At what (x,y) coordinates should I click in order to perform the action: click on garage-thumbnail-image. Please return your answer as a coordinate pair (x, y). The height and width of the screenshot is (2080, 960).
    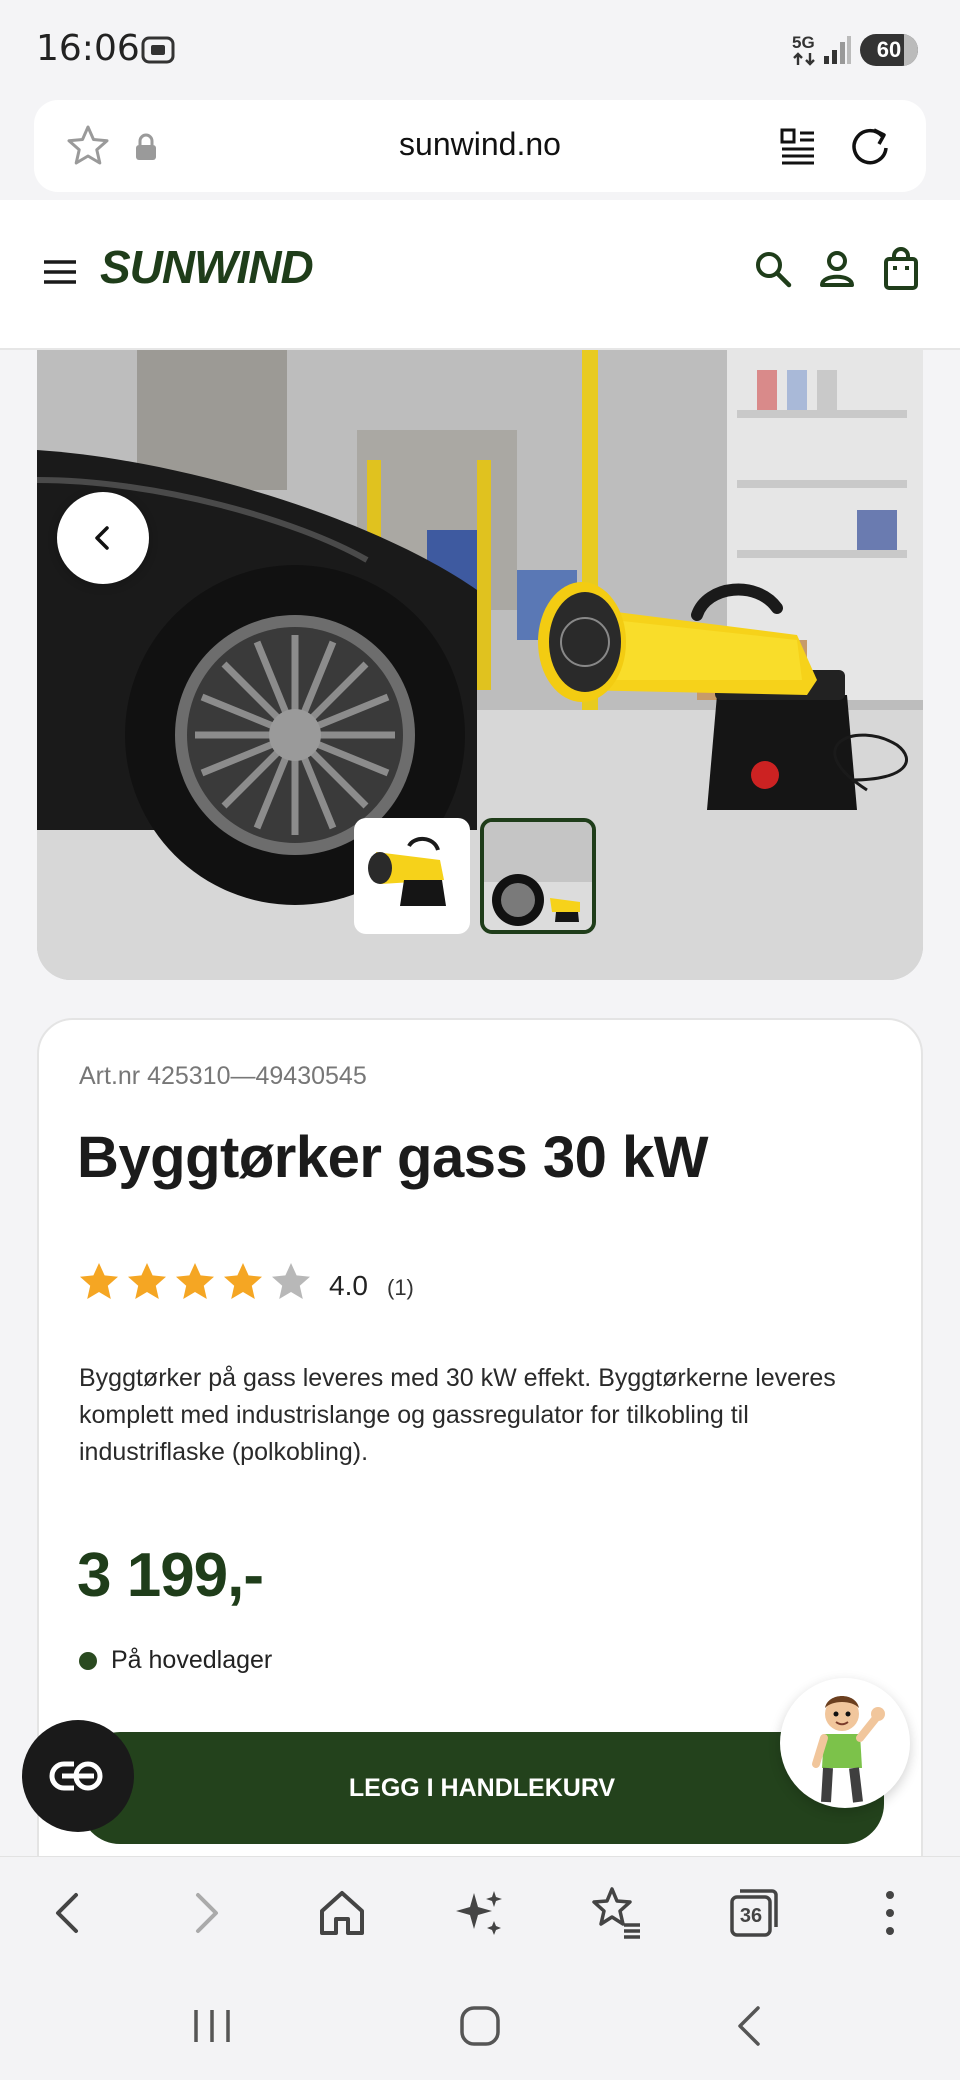
    Looking at the image, I should click on (538, 876).